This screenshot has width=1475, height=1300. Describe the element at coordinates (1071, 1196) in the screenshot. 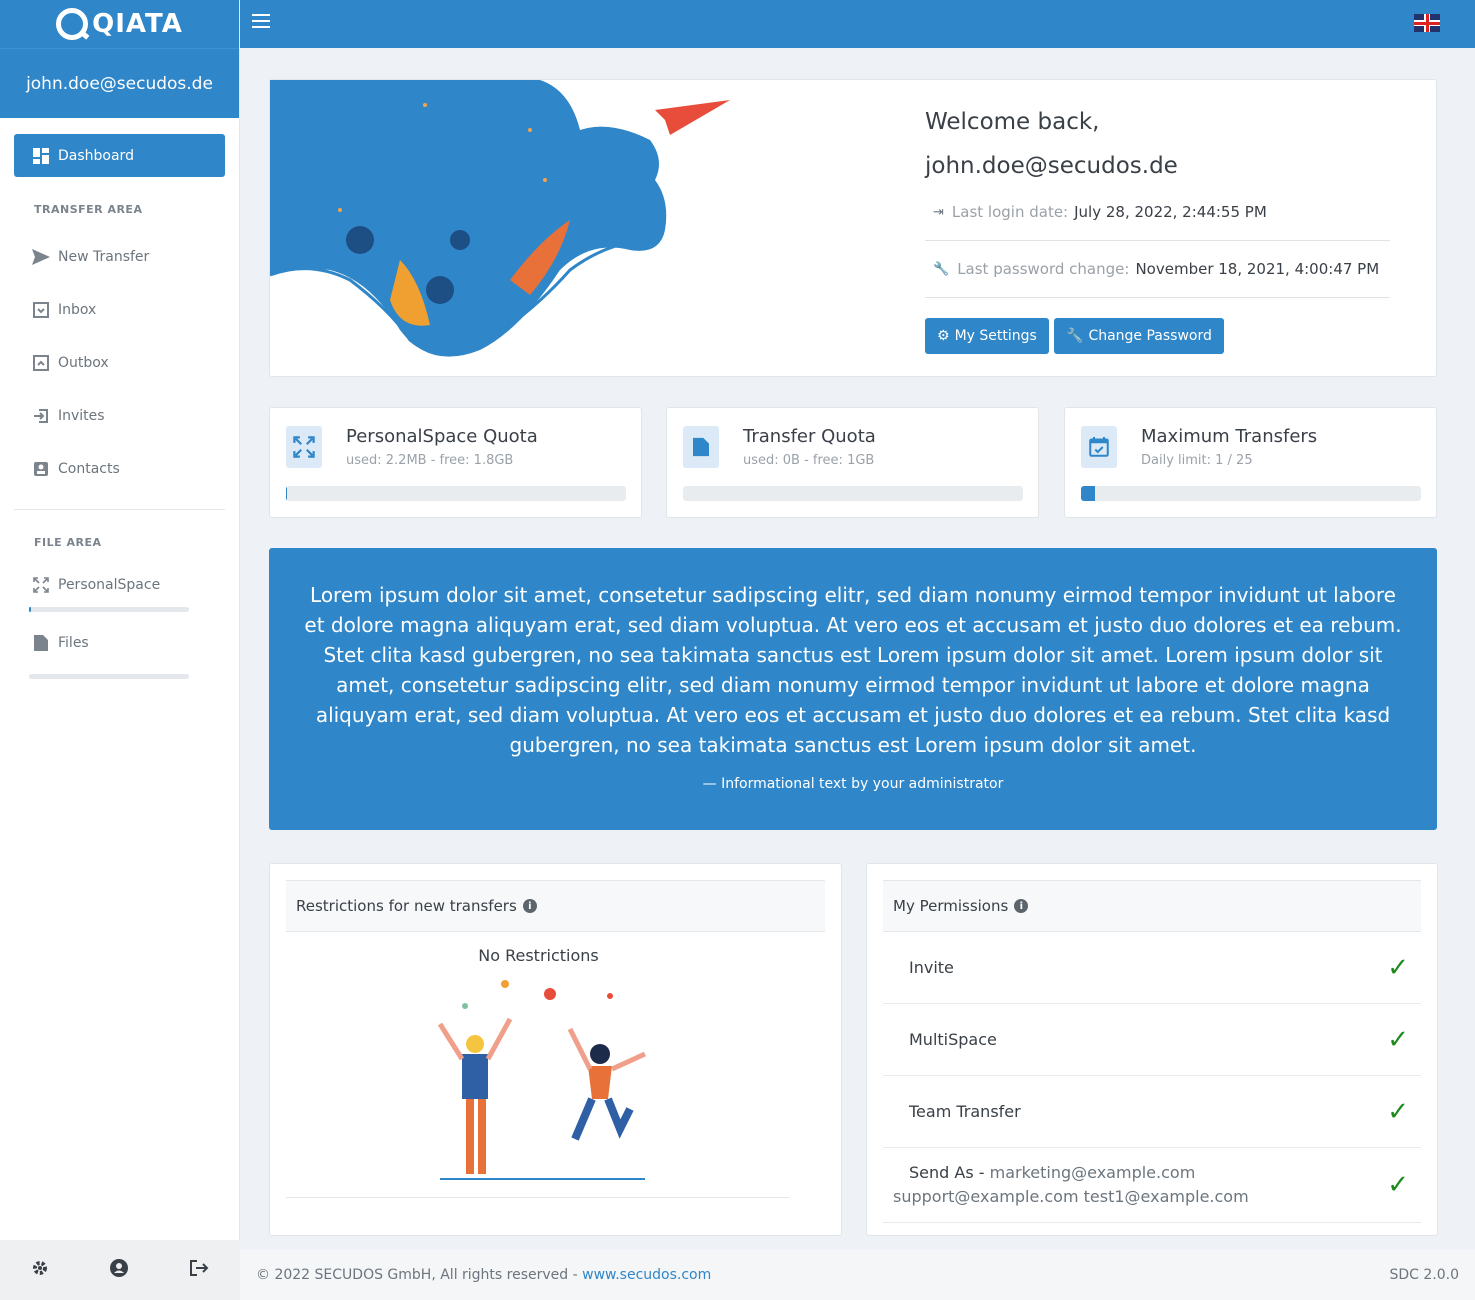

I see `send-as-addresses: support@example.com test1@example.com` at that location.